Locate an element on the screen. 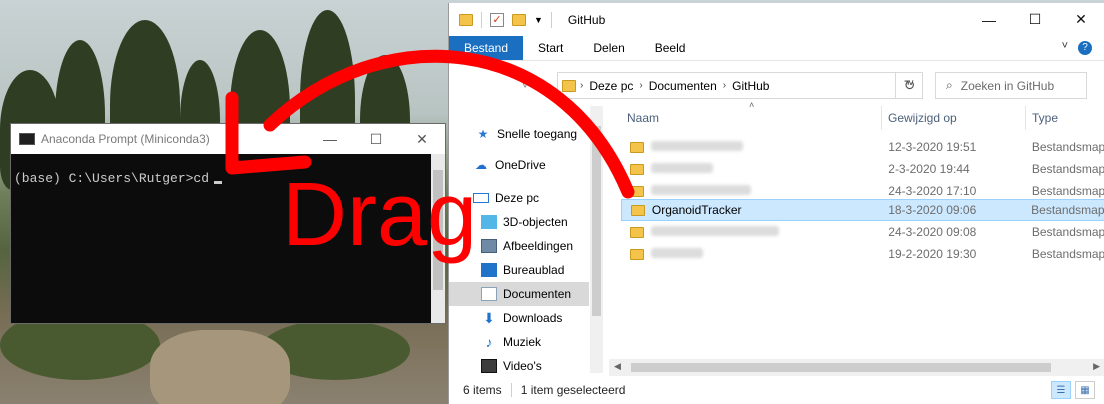 The width and height of the screenshot is (1104, 404). nav-scrollbar is located at coordinates (596, 239).